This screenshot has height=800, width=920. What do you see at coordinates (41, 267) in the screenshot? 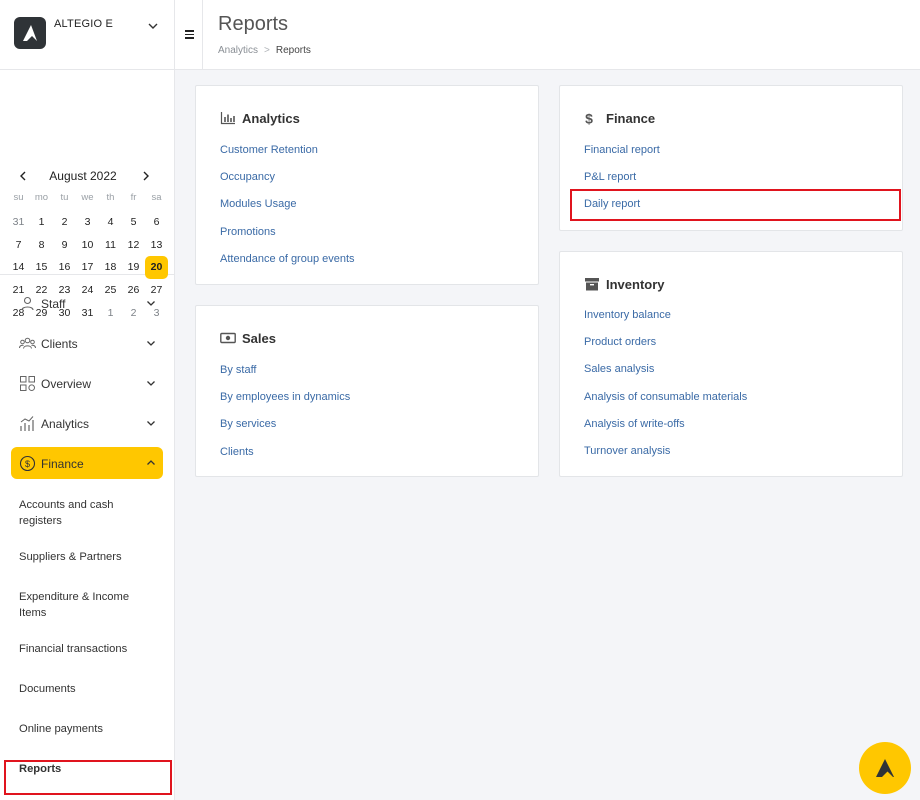
I see `calendar-day: 15` at bounding box center [41, 267].